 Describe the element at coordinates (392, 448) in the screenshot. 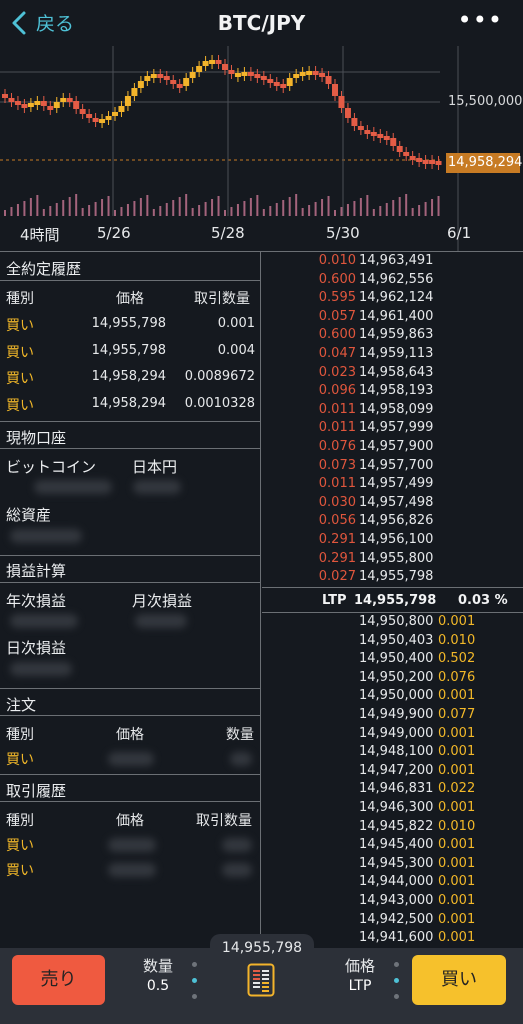

I see `ask-row: 0.076 14,957,900` at that location.